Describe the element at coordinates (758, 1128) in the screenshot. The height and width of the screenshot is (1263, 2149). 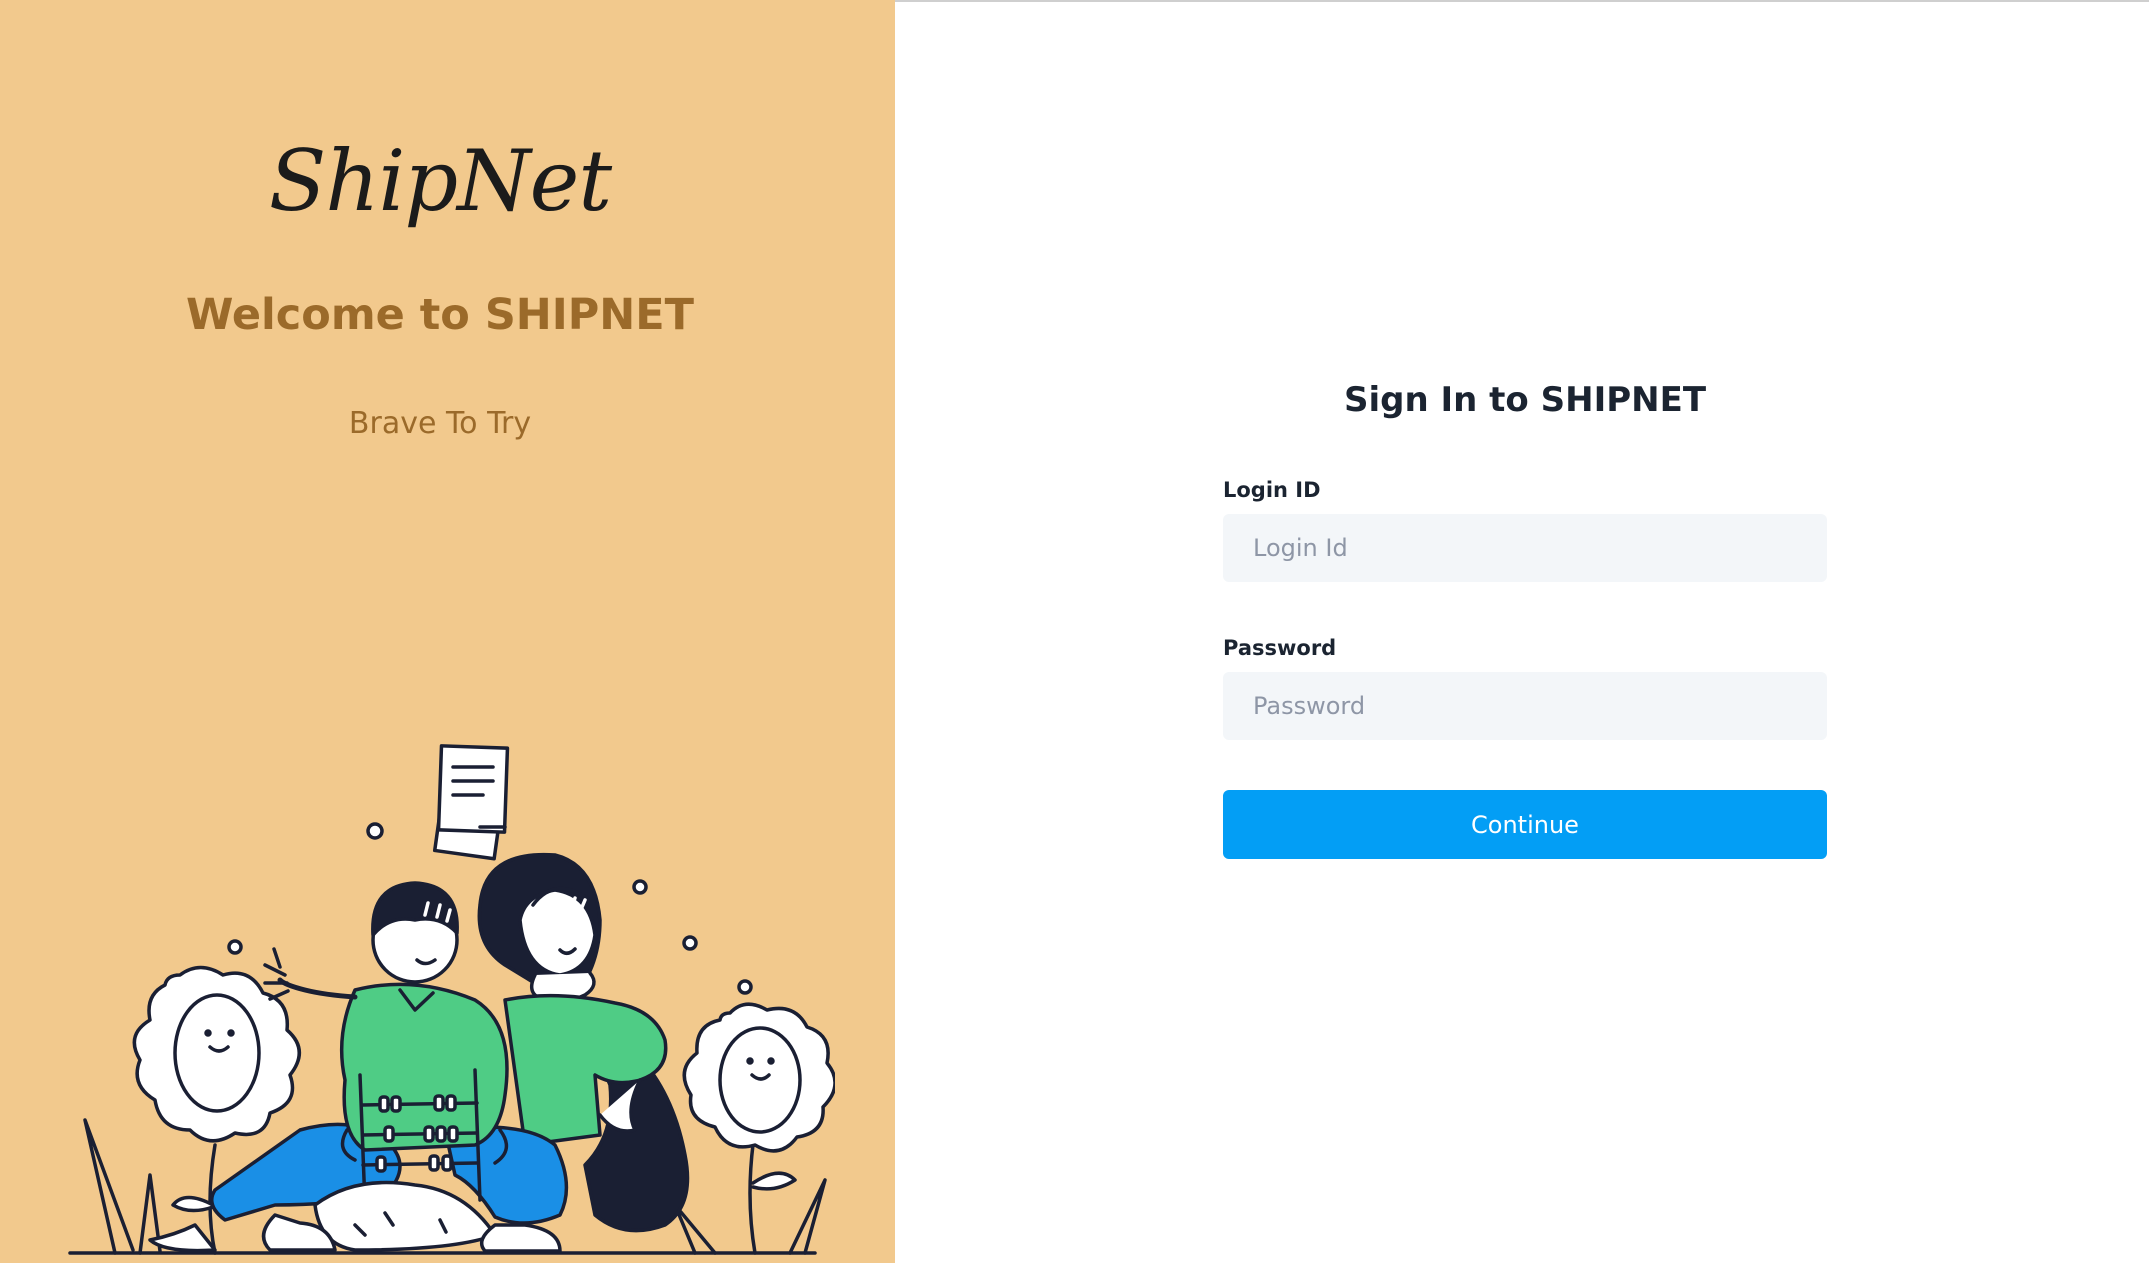
I see `smiling-flower-right-icon` at that location.